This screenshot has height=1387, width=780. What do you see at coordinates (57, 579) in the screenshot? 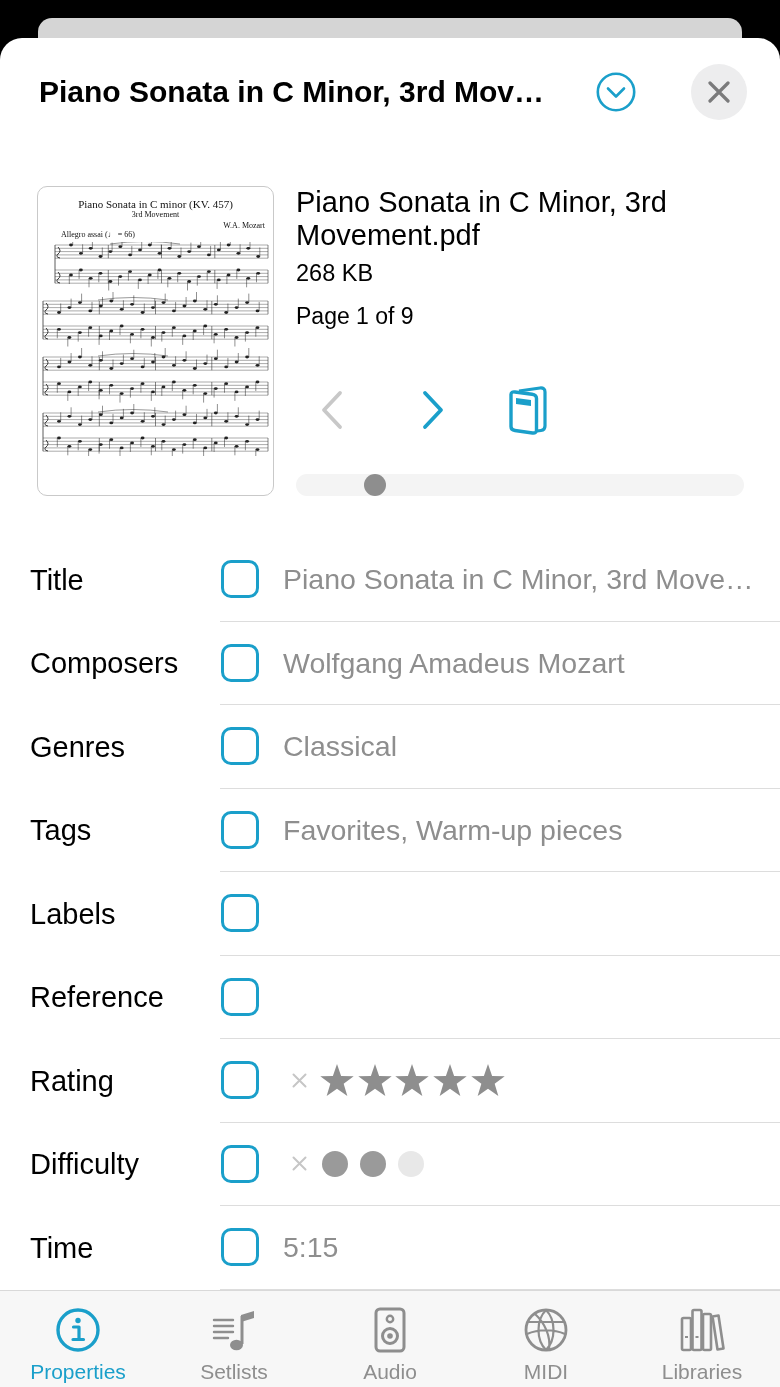
I see `field-label: Title` at bounding box center [57, 579].